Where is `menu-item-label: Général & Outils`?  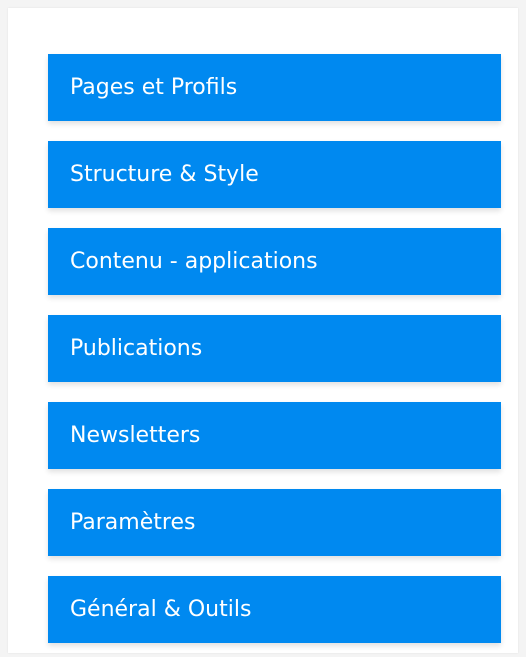
menu-item-label: Général & Outils is located at coordinates (161, 609).